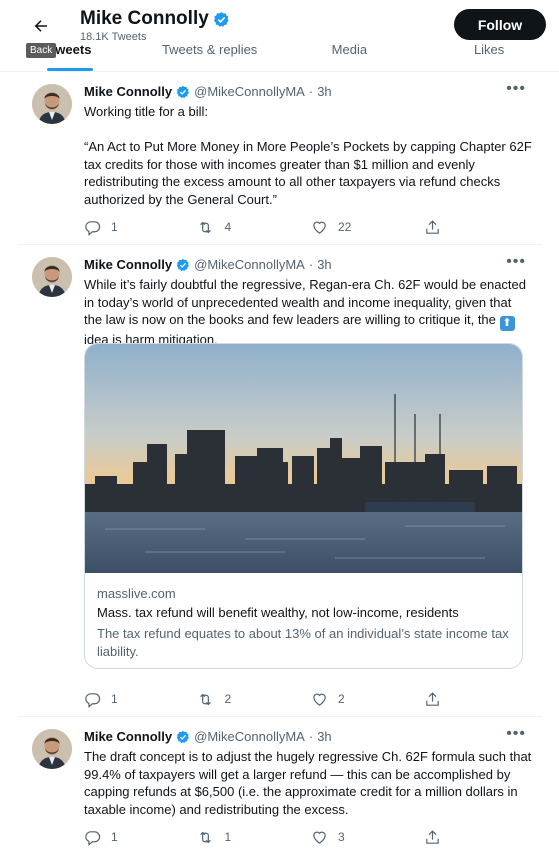 The image size is (559, 861). I want to click on retweet-count: 1, so click(228, 837).